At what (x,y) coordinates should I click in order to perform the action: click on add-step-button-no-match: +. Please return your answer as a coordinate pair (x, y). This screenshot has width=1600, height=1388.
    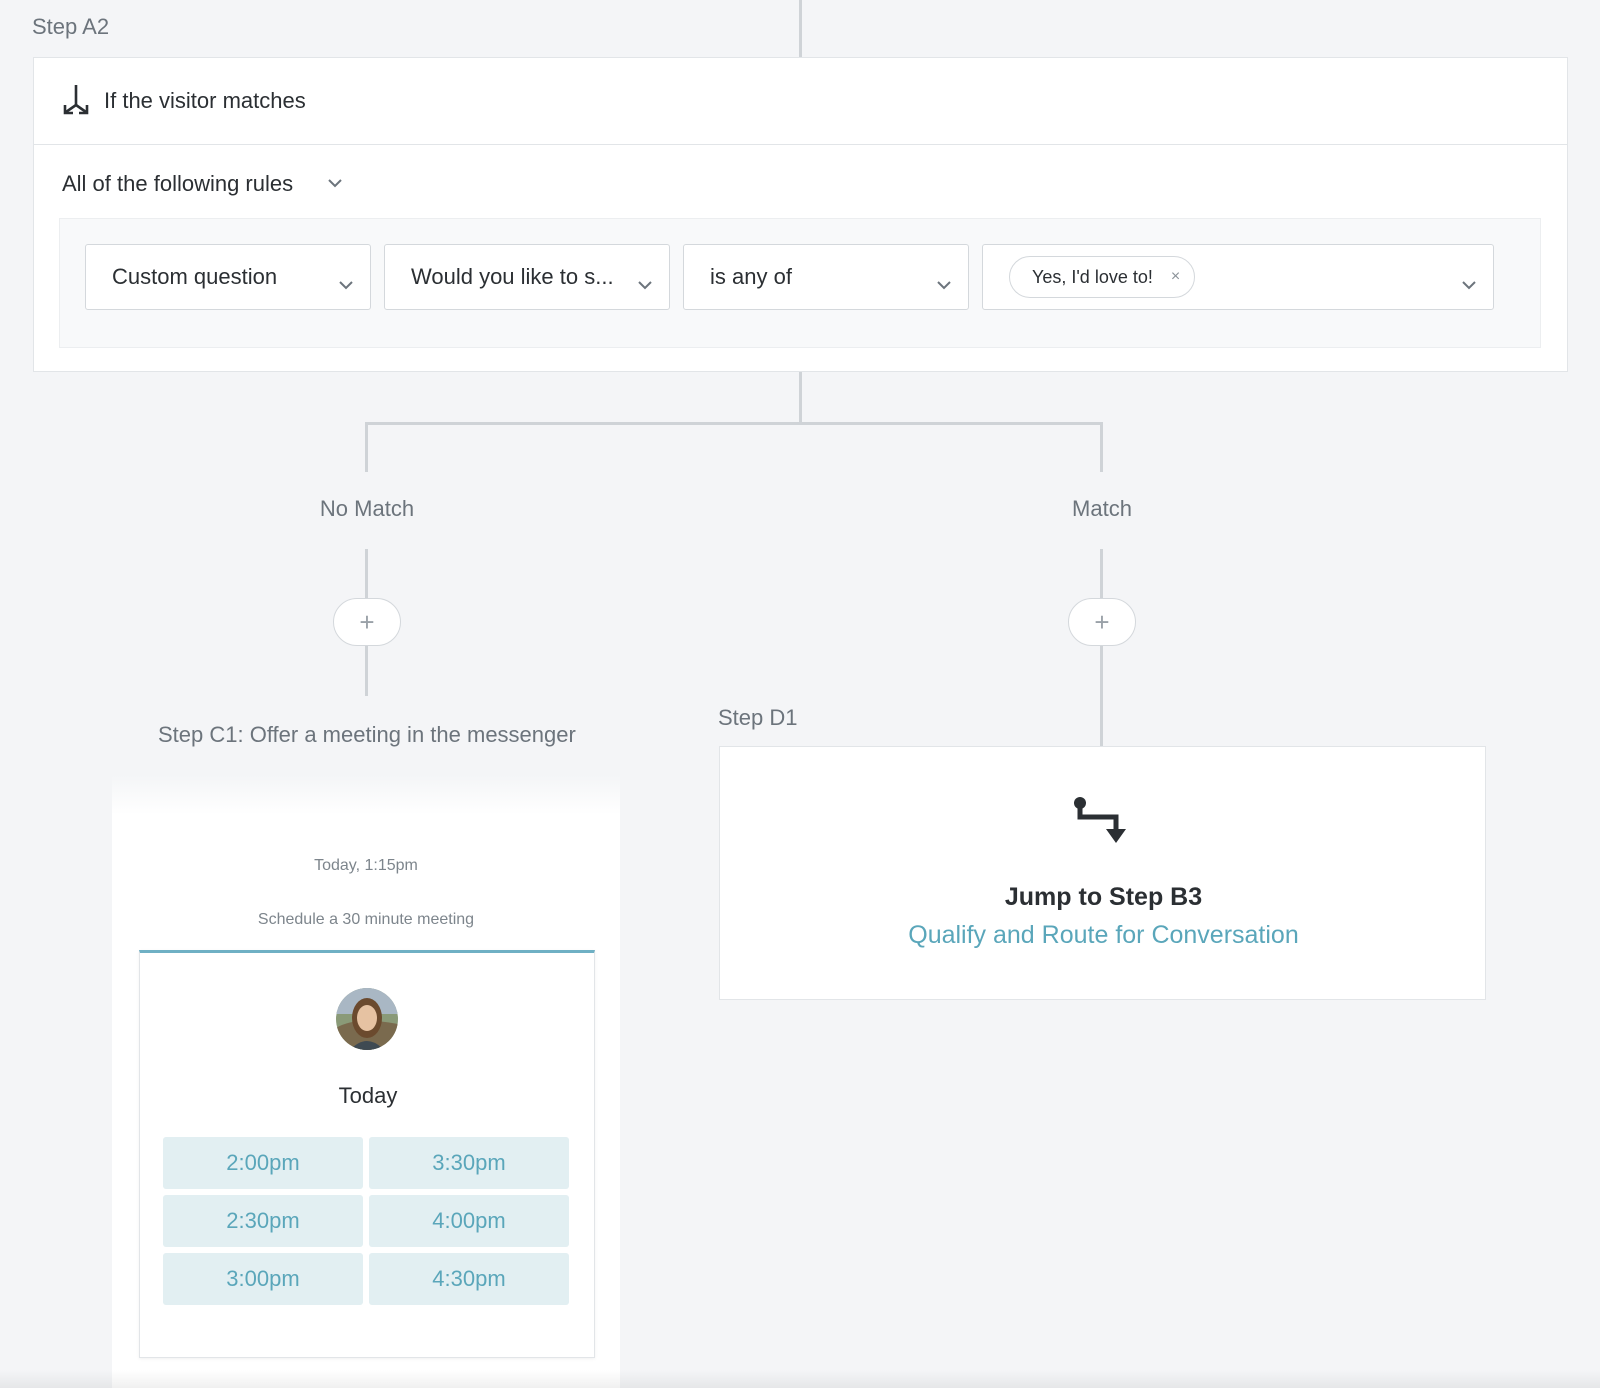
    Looking at the image, I should click on (367, 622).